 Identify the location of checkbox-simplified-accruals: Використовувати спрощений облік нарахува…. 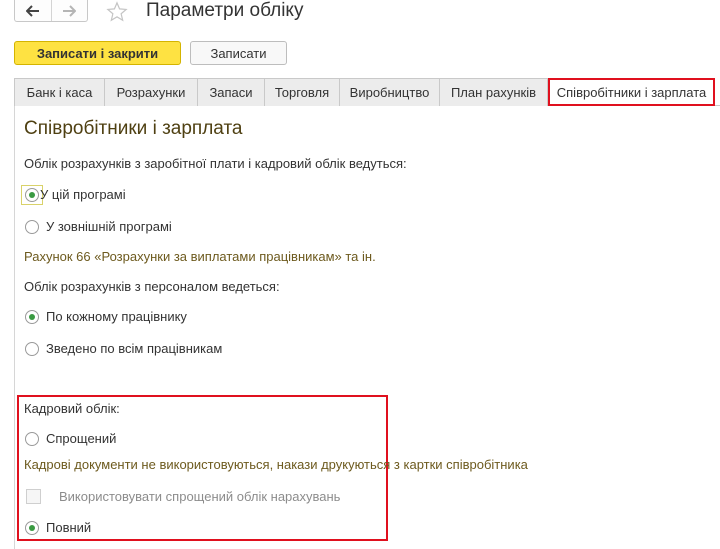
(183, 496).